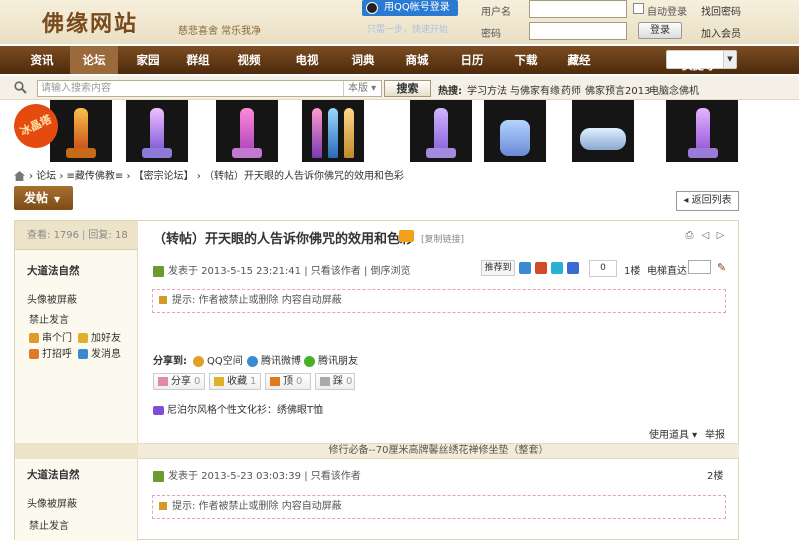 This screenshot has height=541, width=799. Describe the element at coordinates (705, 235) in the screenshot. I see `prev-thread-icon: ◁` at that location.